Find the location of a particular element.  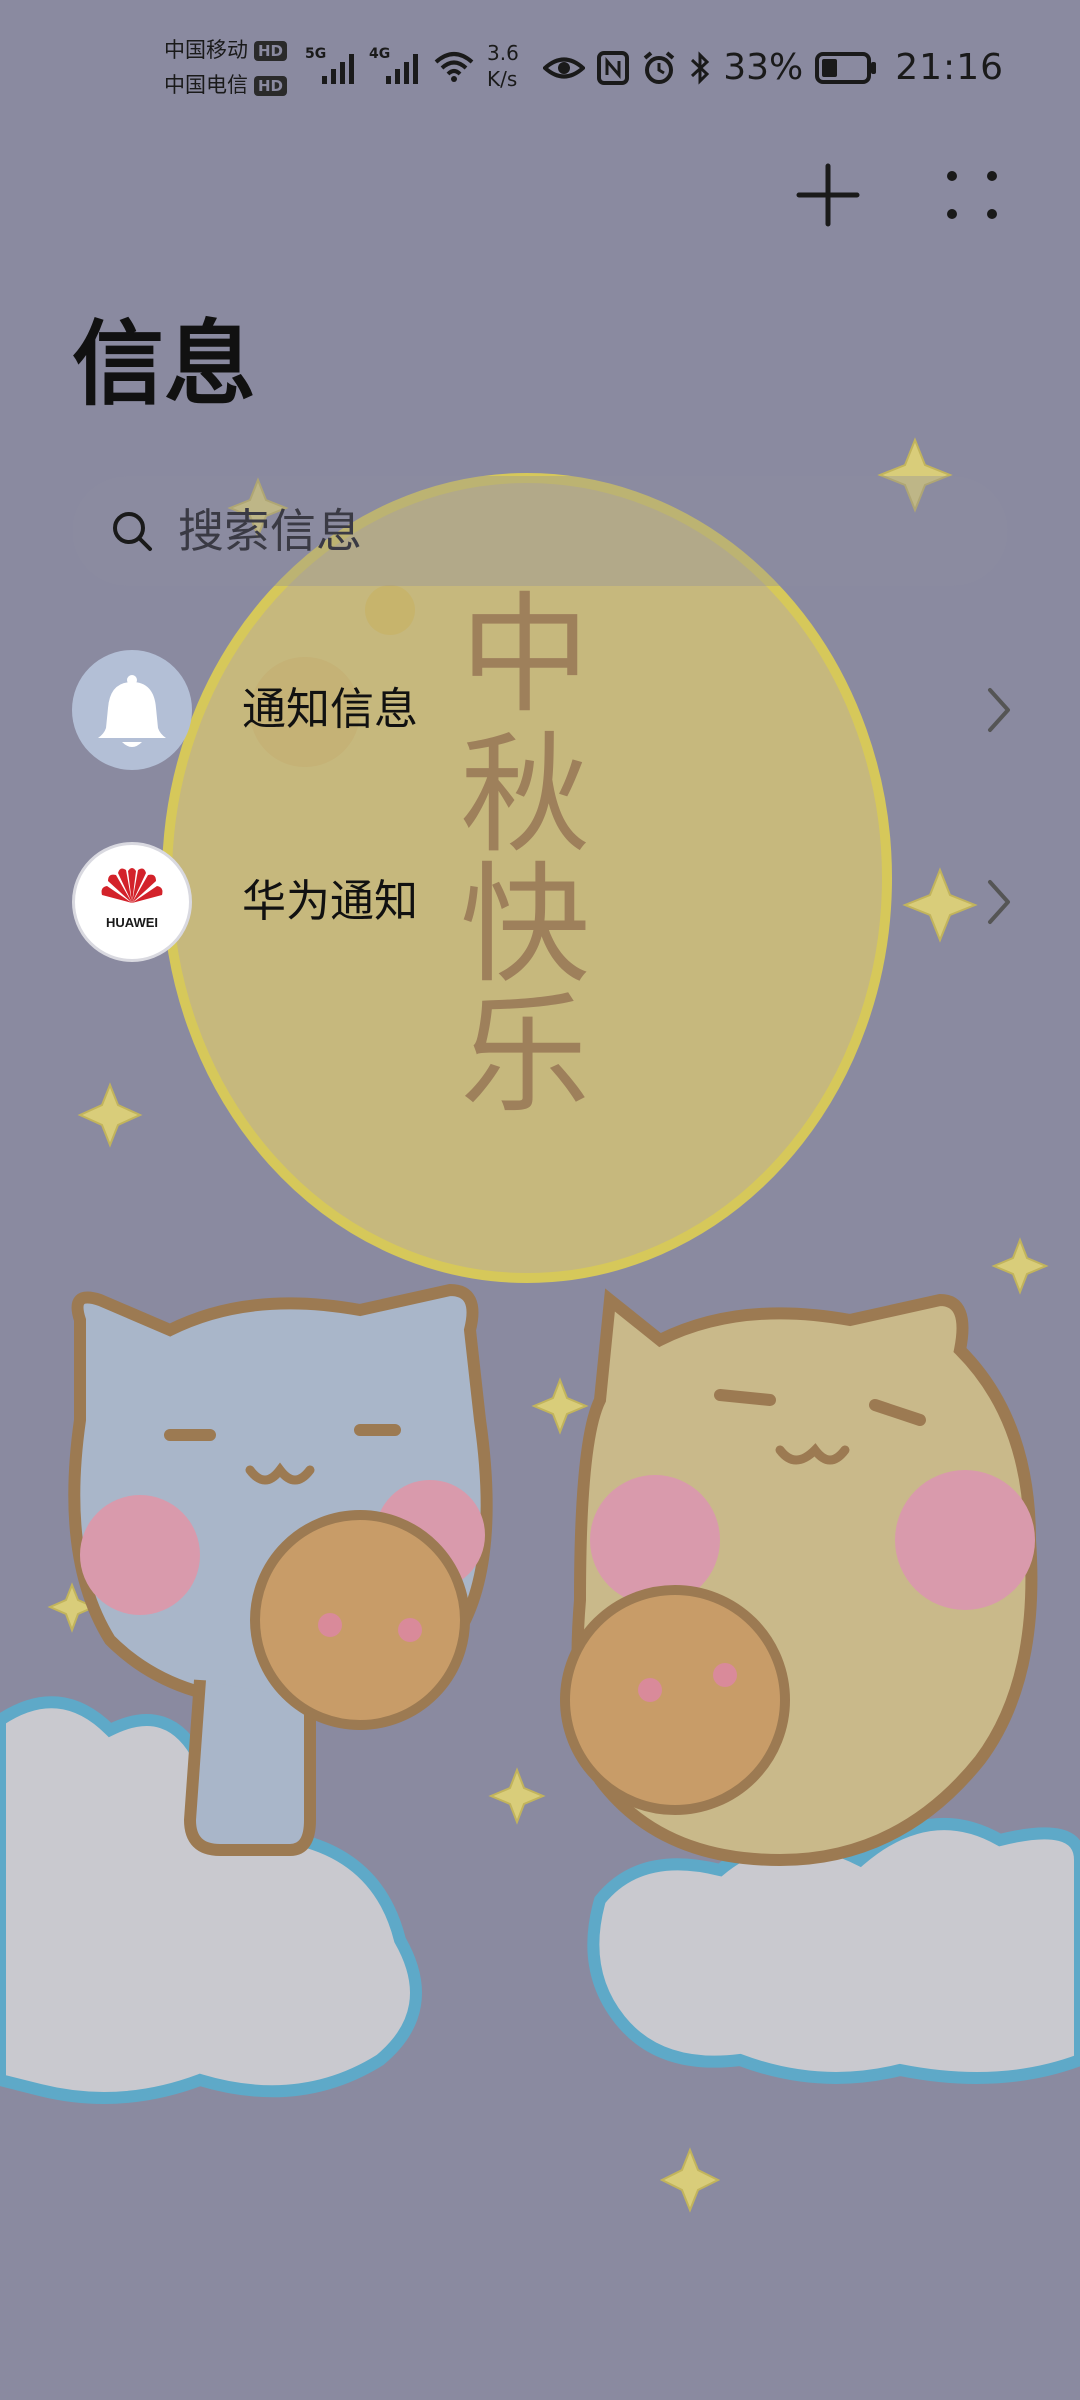

search-input is located at coordinates (558, 531).